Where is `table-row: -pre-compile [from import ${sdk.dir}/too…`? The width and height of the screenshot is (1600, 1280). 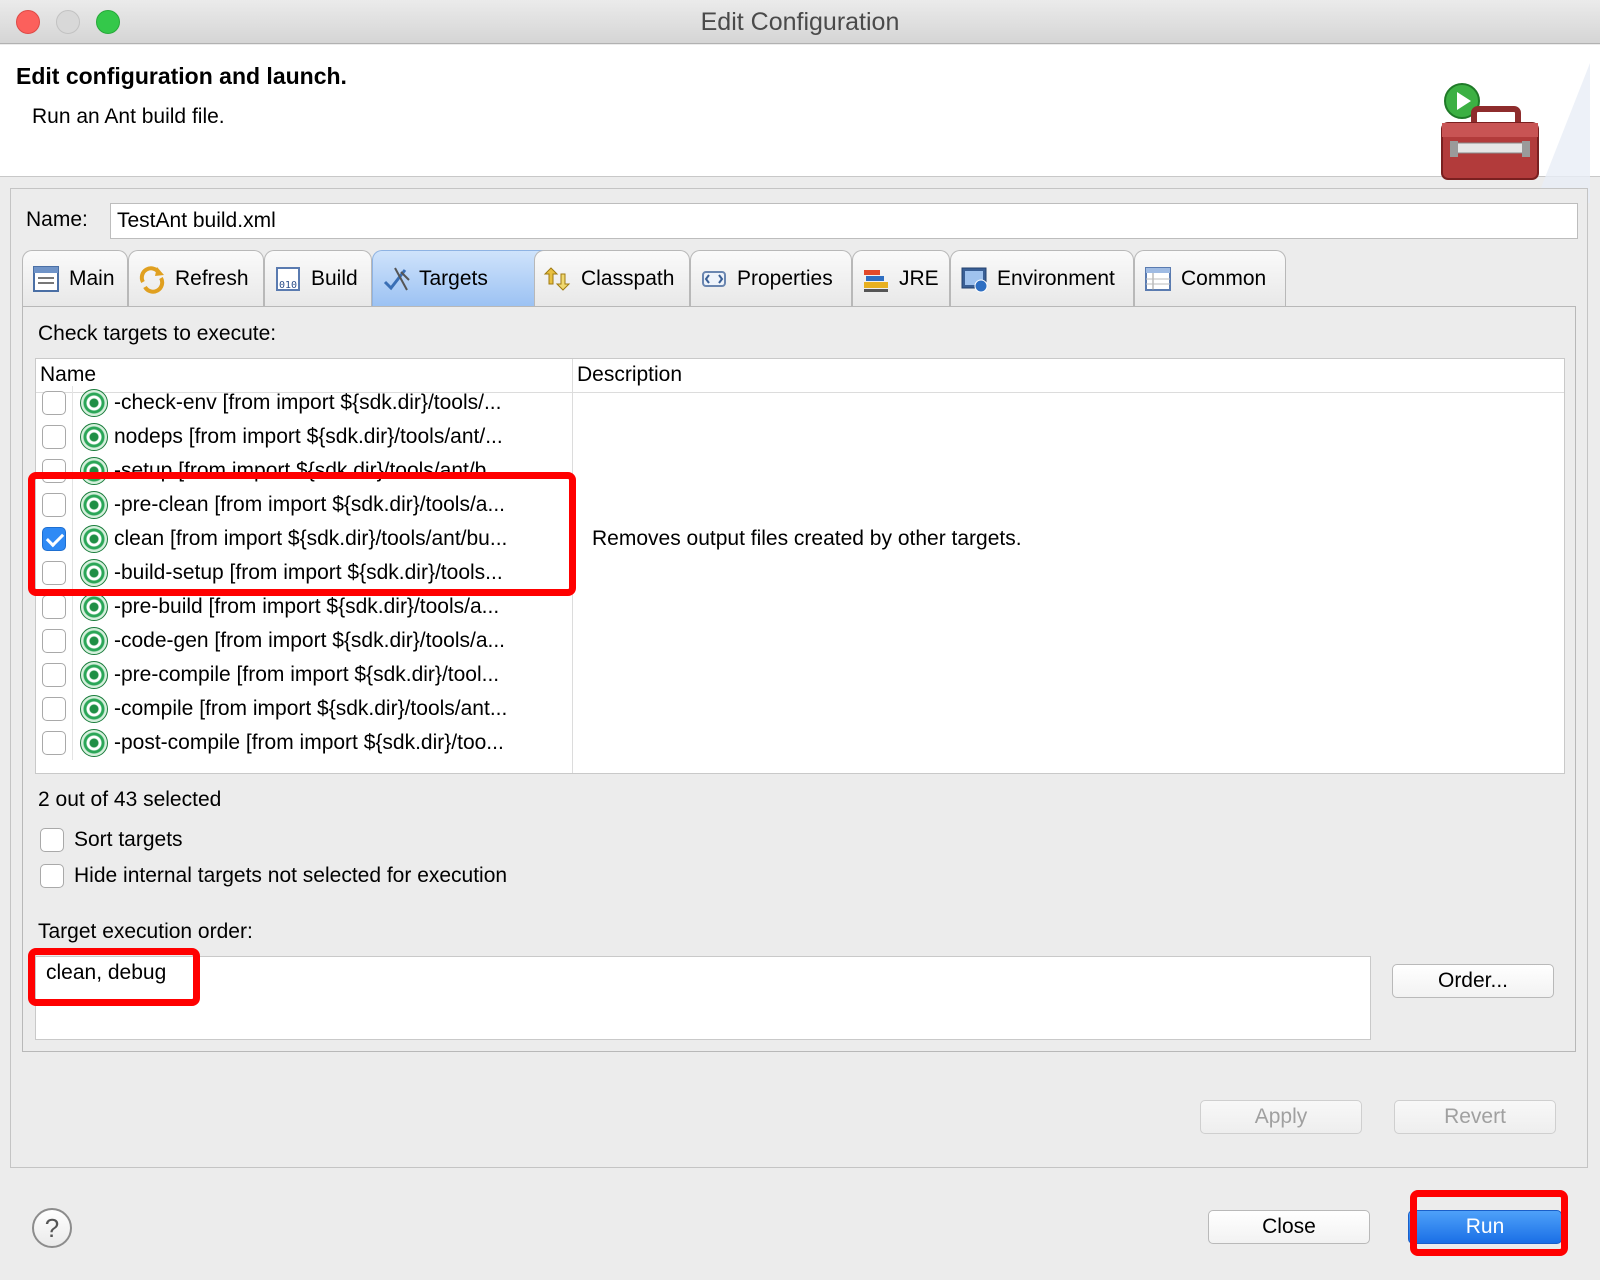 table-row: -pre-compile [from import ${sdk.dir}/too… is located at coordinates (800, 675).